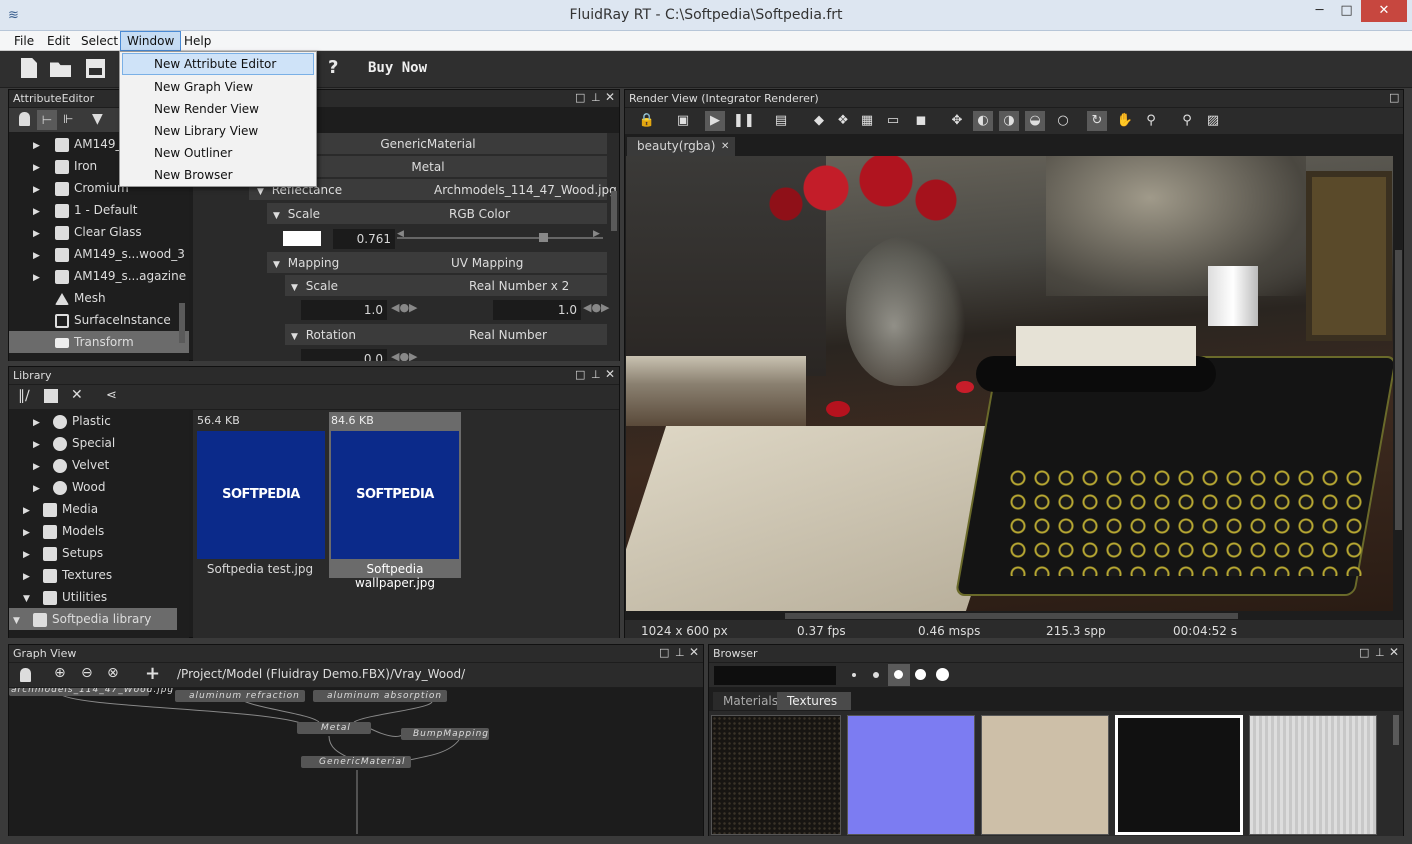  What do you see at coordinates (302, 238) in the screenshot?
I see `color-swatch` at bounding box center [302, 238].